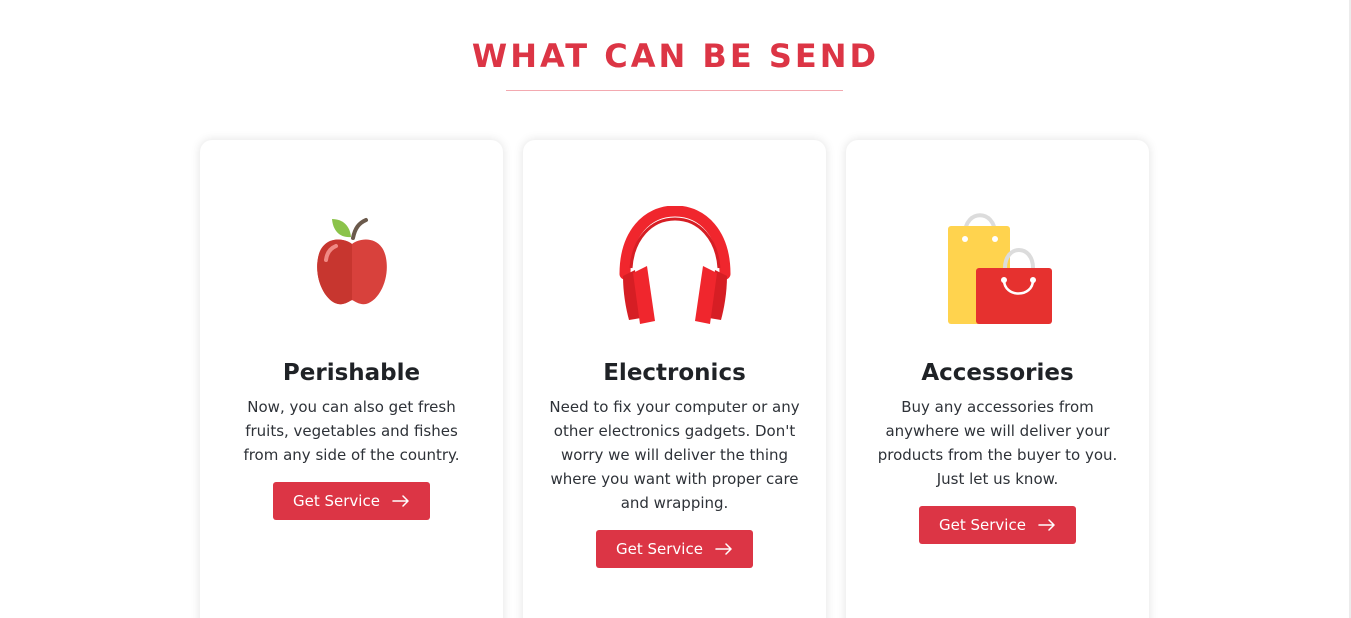 This screenshot has height=618, width=1351. What do you see at coordinates (675, 56) in the screenshot?
I see `section-title: WHAT CAN BE SEND` at bounding box center [675, 56].